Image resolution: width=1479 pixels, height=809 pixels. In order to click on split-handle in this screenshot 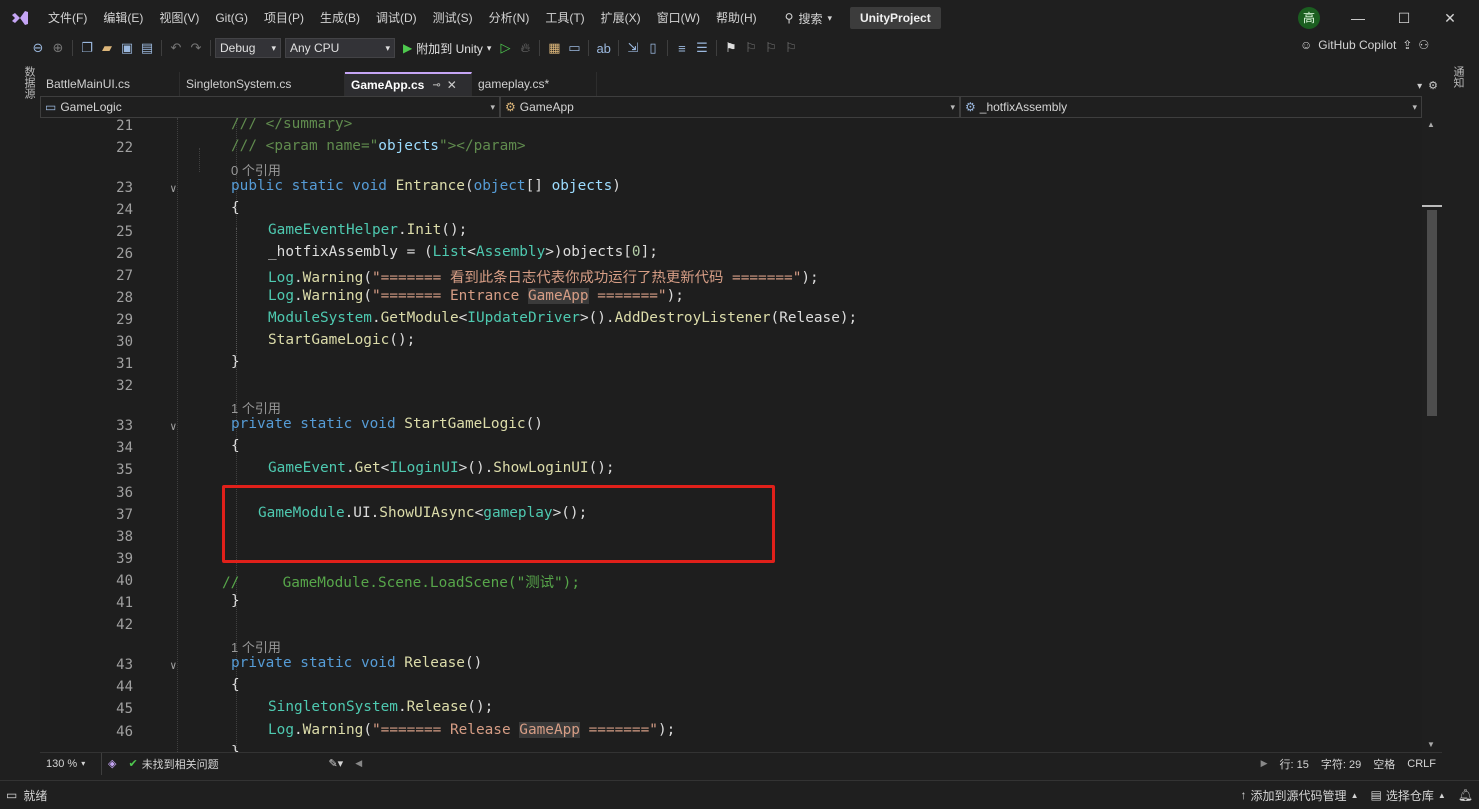, I will do `click(1432, 206)`.